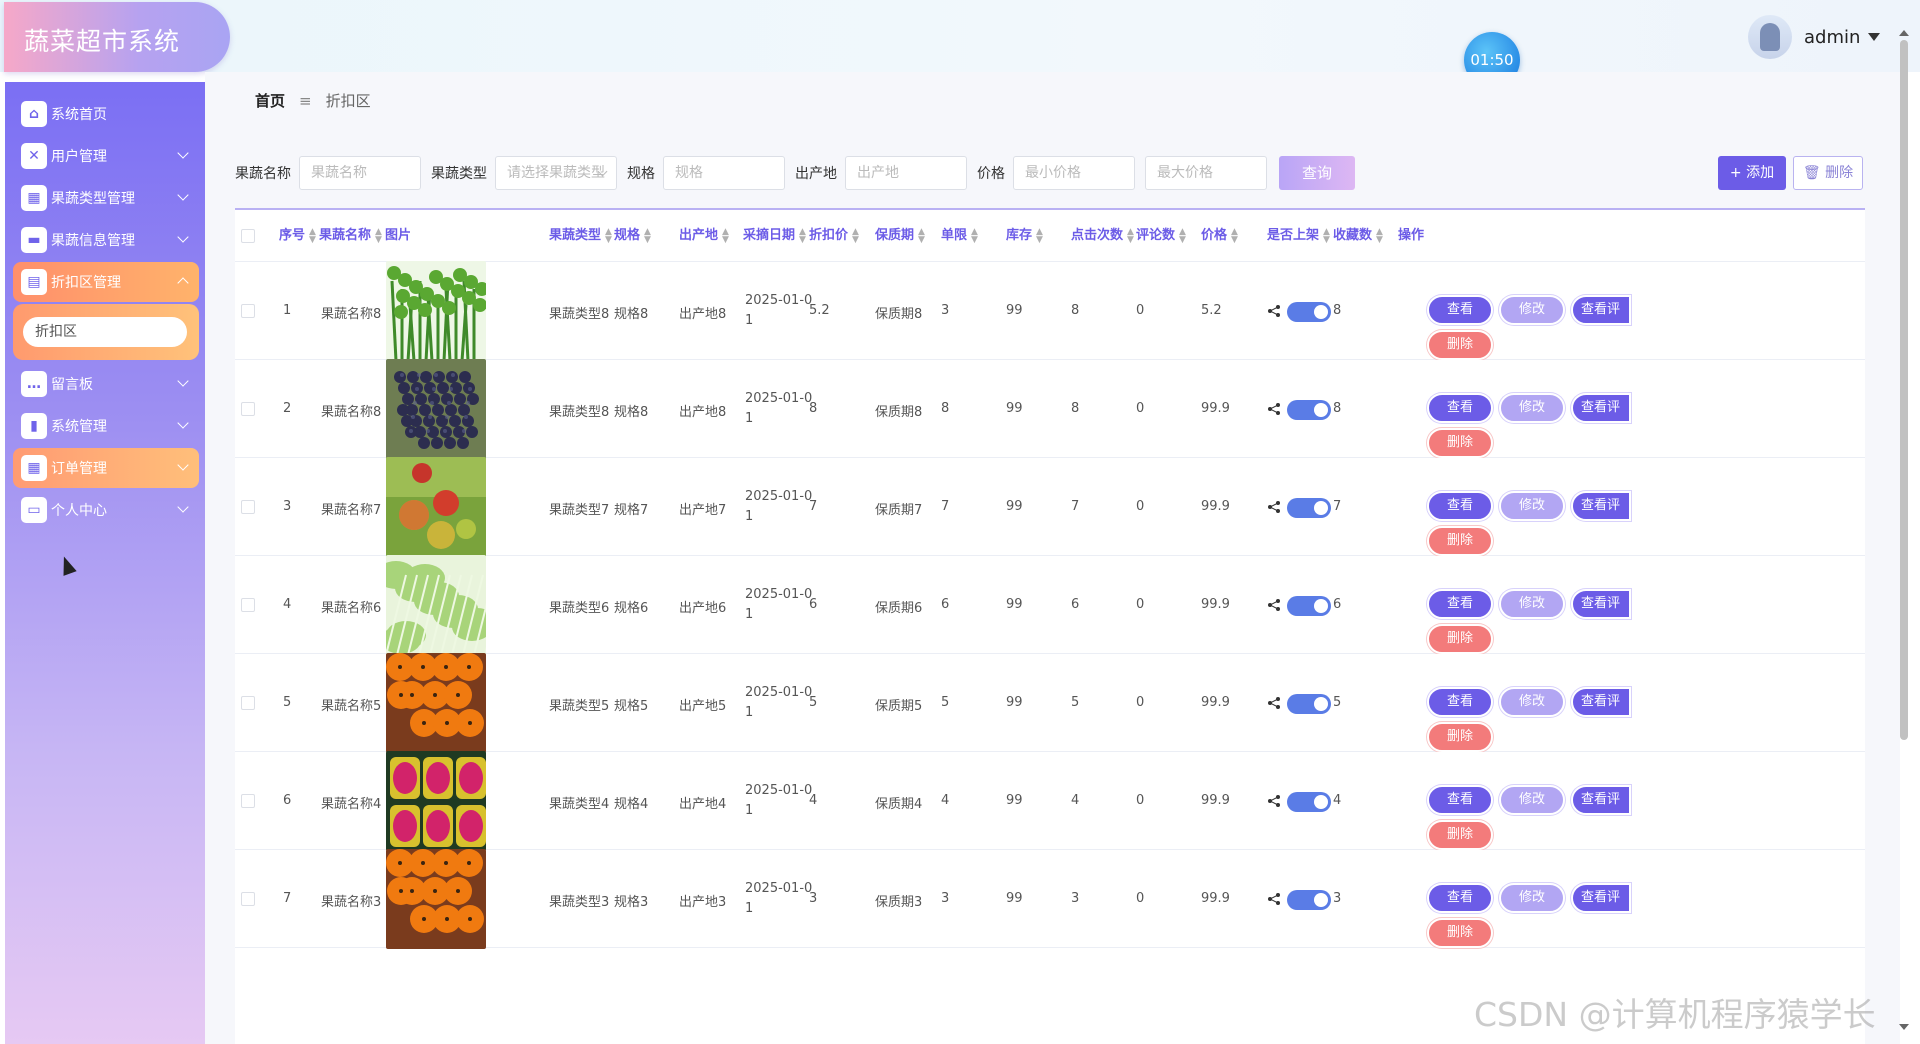 Image resolution: width=1920 pixels, height=1044 pixels. I want to click on sidebar-item-produce-info: ▬ 果蔬信息管理, so click(106, 240).